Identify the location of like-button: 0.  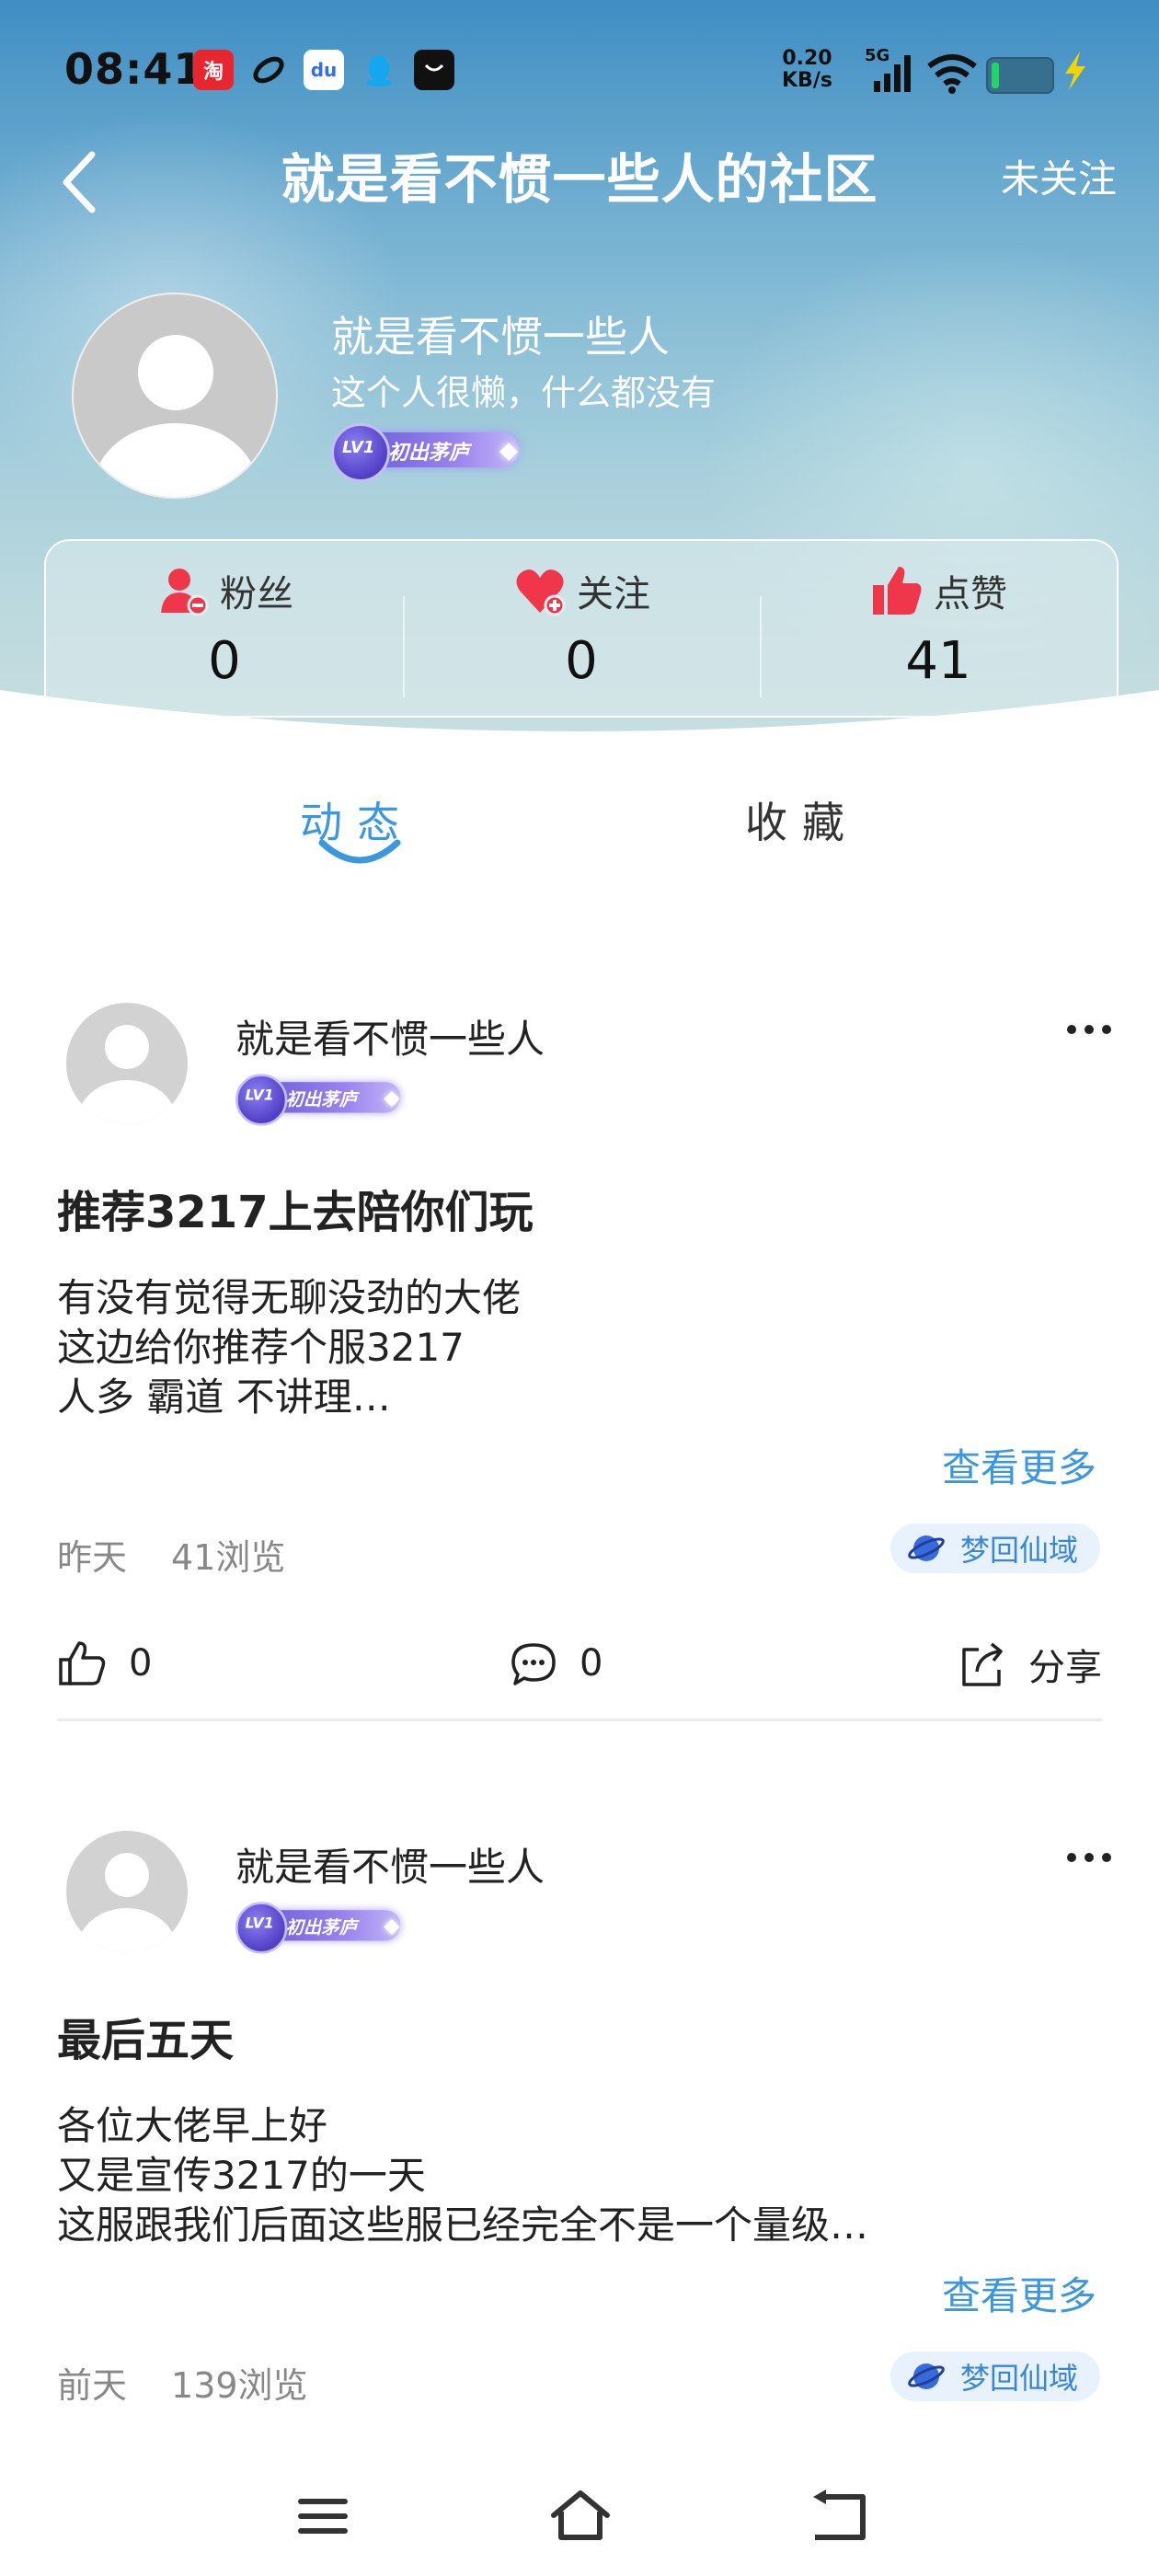
(104, 1663).